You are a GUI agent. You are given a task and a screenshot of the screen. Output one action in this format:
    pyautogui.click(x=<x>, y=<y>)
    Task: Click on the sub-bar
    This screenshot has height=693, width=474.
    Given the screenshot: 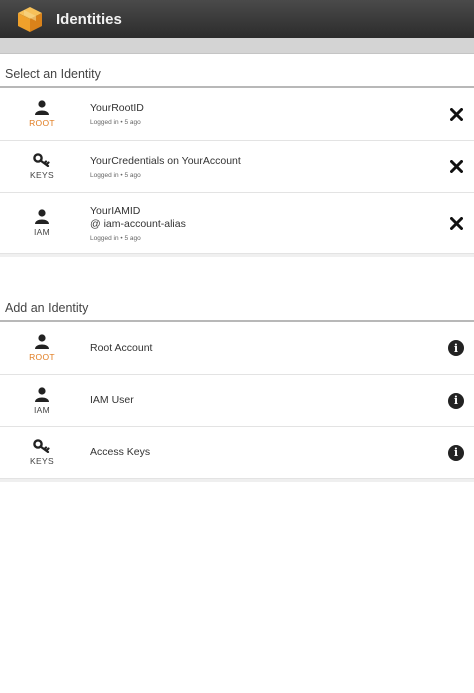 What is the action you would take?
    pyautogui.click(x=237, y=46)
    